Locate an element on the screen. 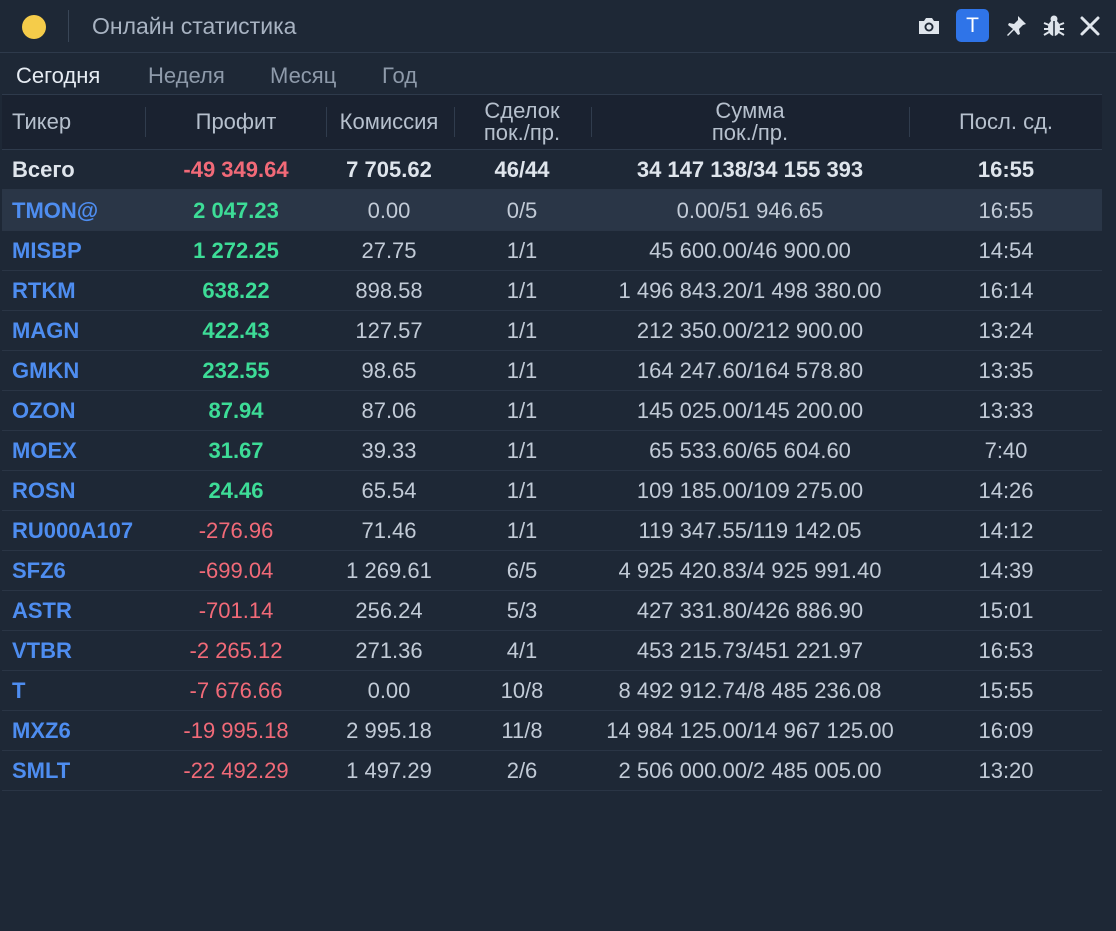 The width and height of the screenshot is (1116, 931). table-row: TMON@ 2 047.23 0.00 0/5 0.00/51 946.65 16:55 is located at coordinates (552, 210).